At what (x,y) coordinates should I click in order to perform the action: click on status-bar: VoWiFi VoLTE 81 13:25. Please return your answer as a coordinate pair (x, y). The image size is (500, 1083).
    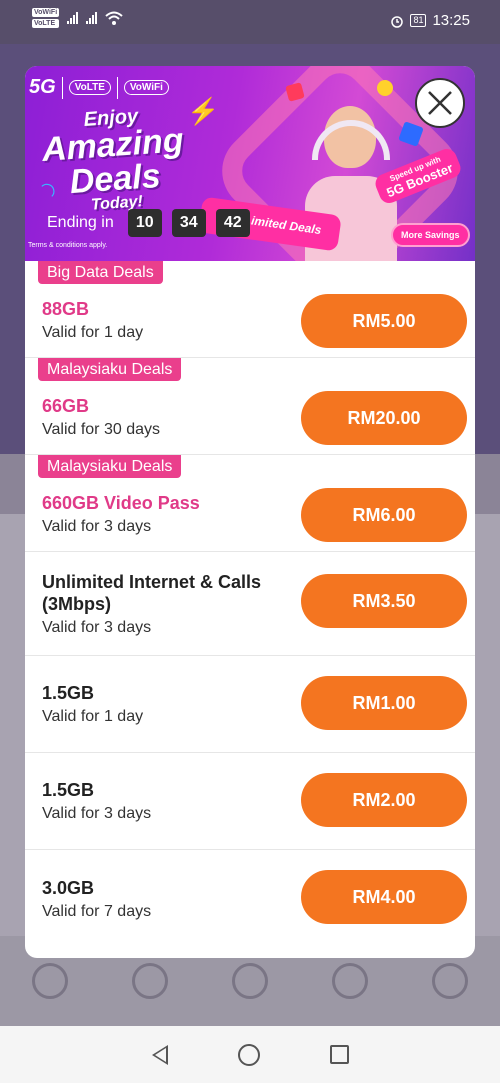
    Looking at the image, I should click on (250, 22).